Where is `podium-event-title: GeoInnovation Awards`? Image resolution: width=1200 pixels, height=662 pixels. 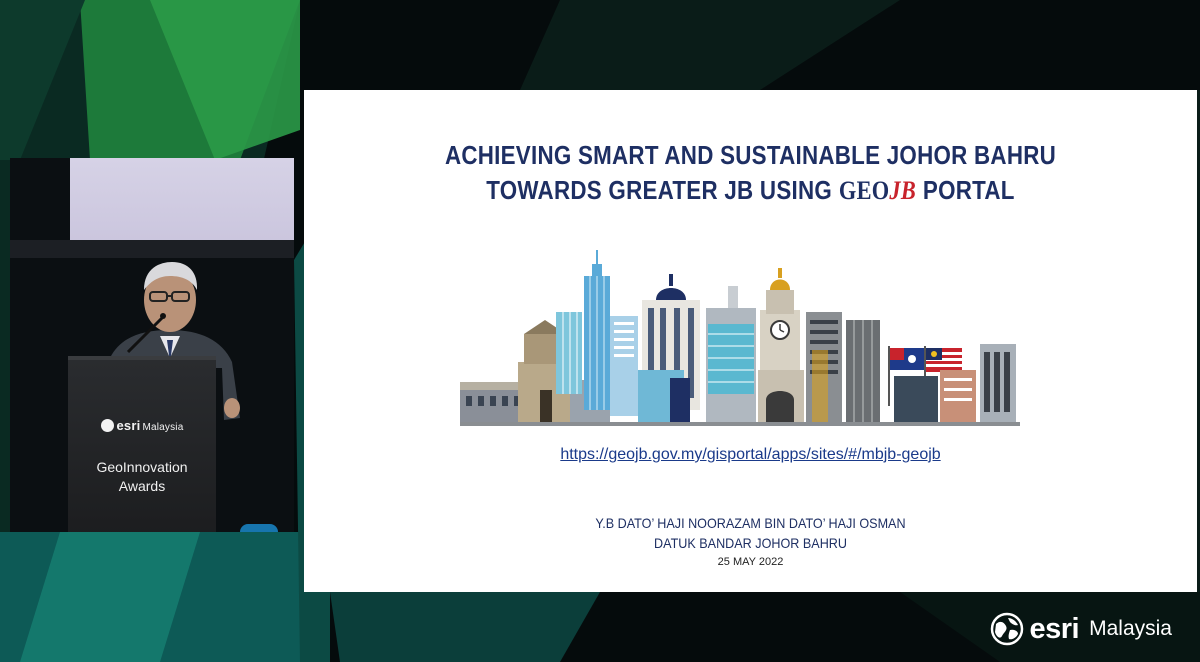
podium-event-title: GeoInnovation Awards is located at coordinates (142, 477).